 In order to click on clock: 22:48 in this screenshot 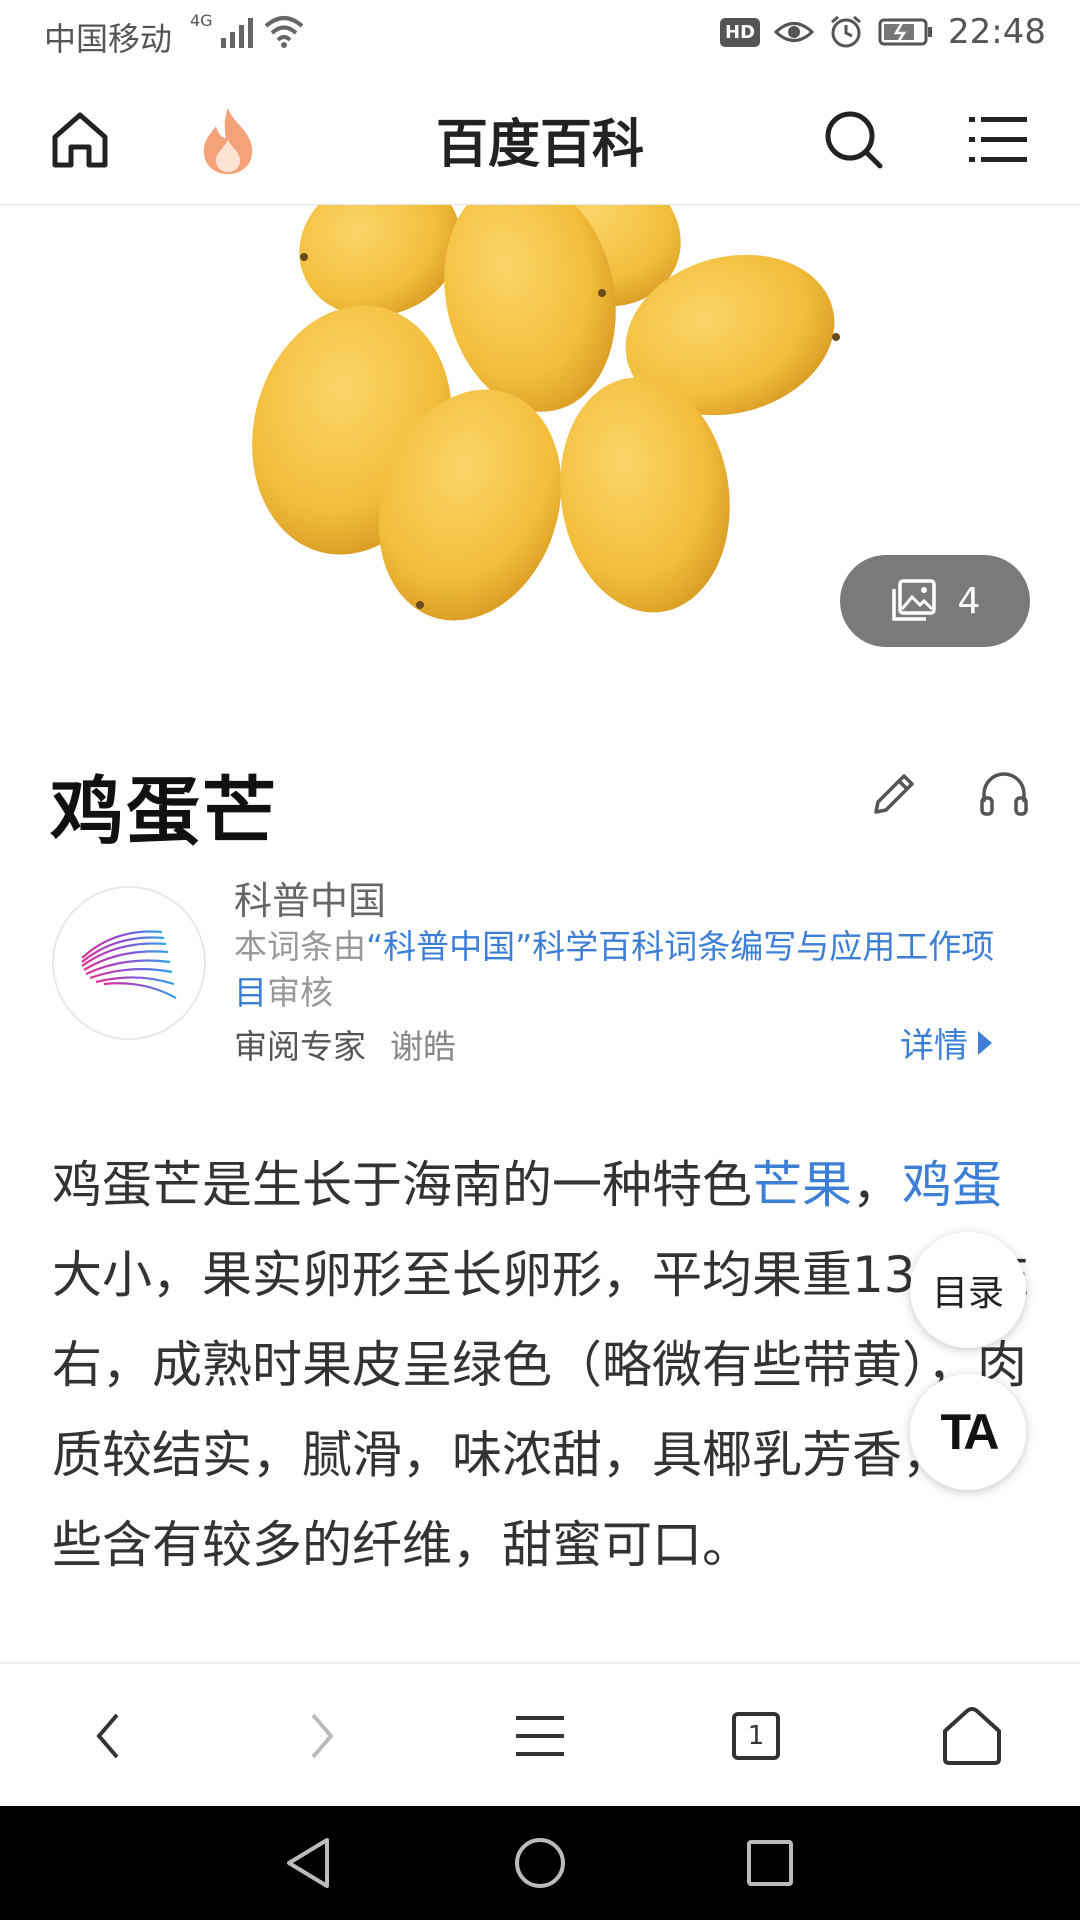, I will do `click(997, 32)`.